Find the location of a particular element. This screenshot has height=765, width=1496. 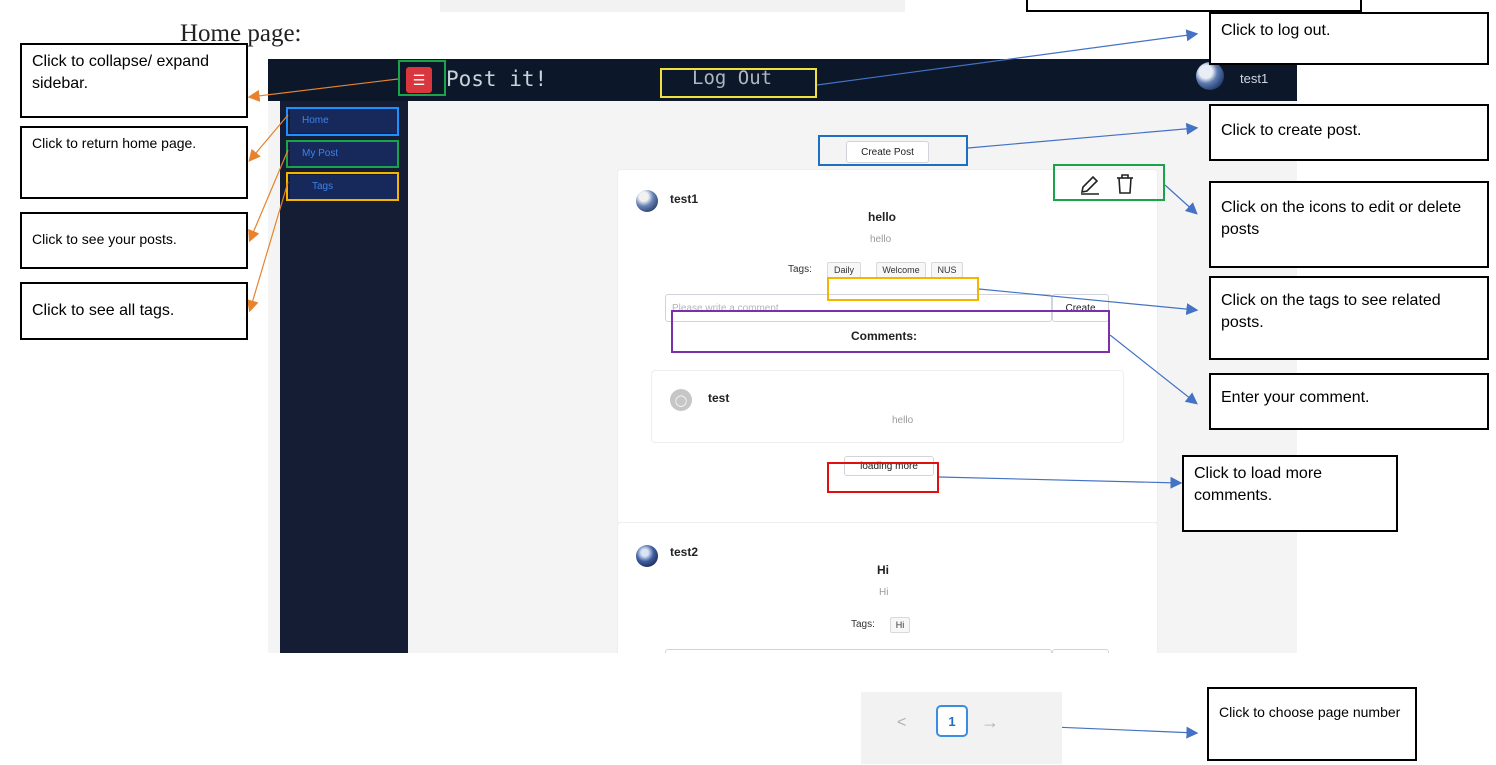

next-page-button: → is located at coordinates (990, 722).